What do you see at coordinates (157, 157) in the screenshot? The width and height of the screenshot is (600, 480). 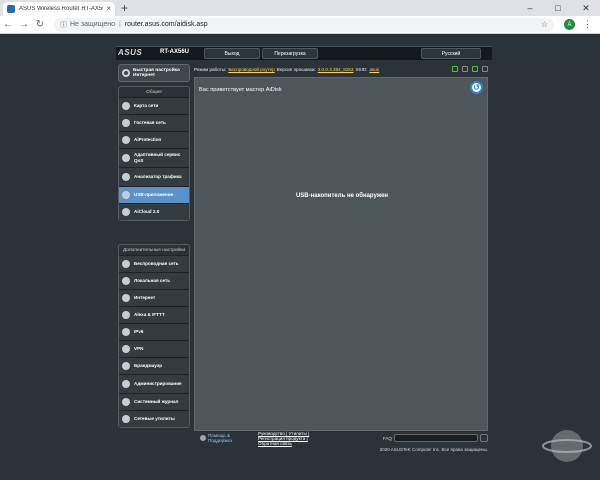 I see `sidebar-item-label: Адаптивный сервис QoS` at bounding box center [157, 157].